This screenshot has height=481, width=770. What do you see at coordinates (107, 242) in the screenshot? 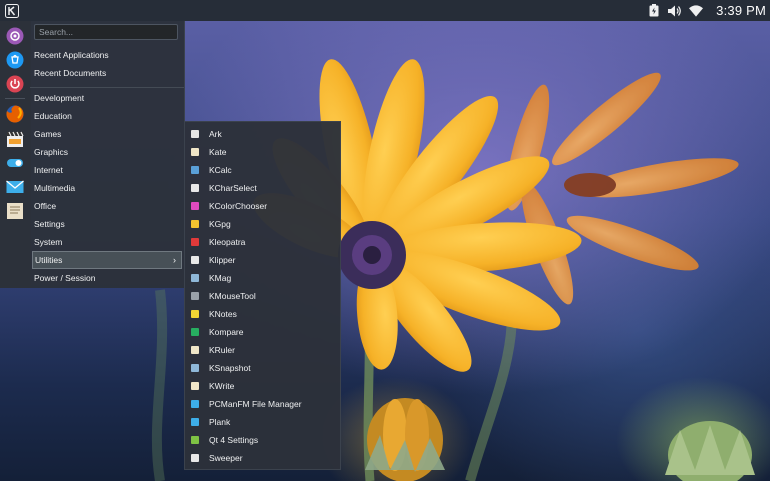
I see `menu-item-system: System` at bounding box center [107, 242].